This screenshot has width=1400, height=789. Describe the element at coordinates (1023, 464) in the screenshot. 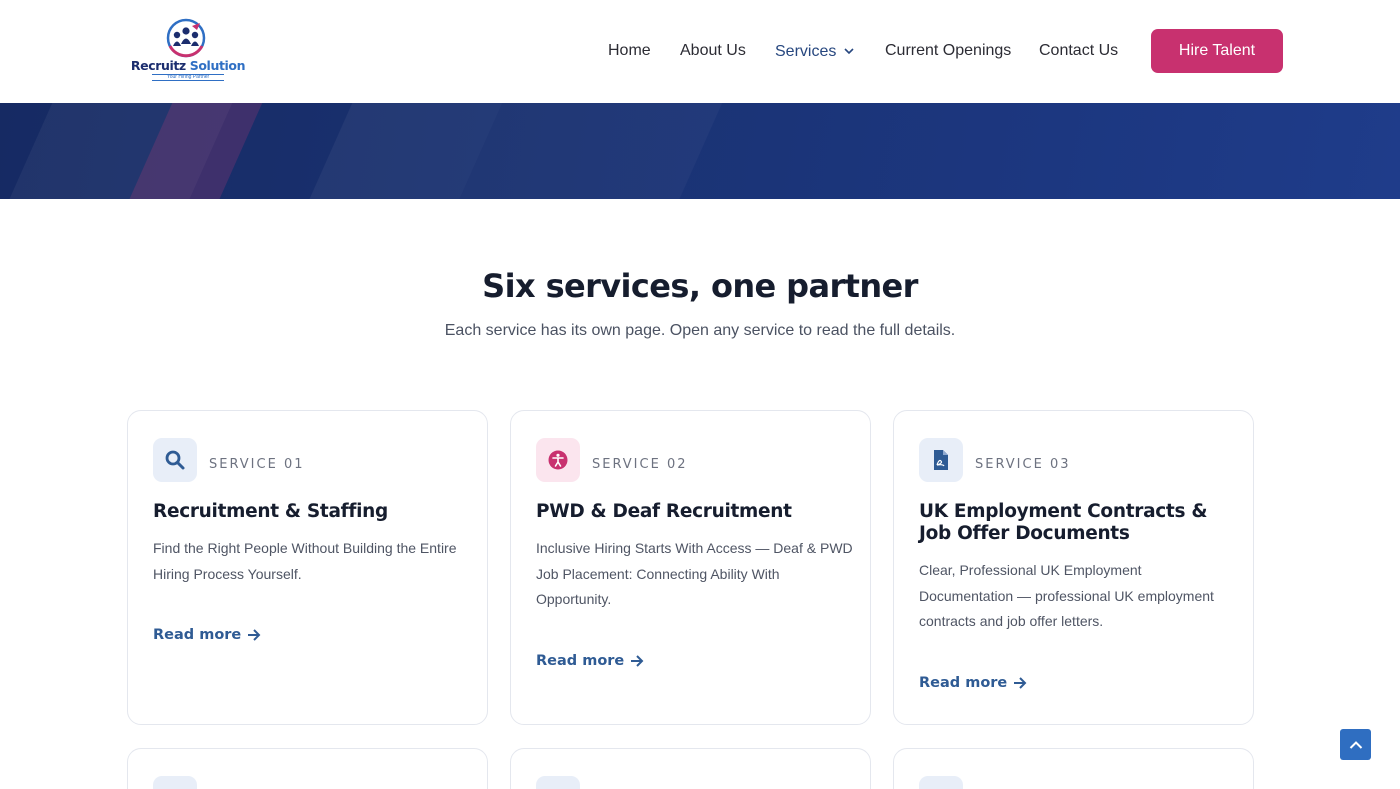

I see `service-number: SERVICE 03` at that location.